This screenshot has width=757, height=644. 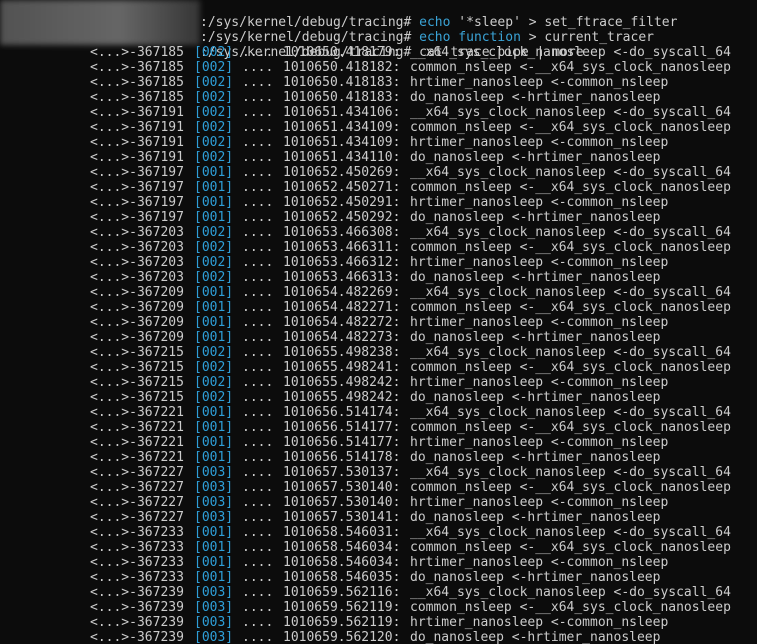 I want to click on trace-ts: 1010654.482273:, so click(x=342, y=337).